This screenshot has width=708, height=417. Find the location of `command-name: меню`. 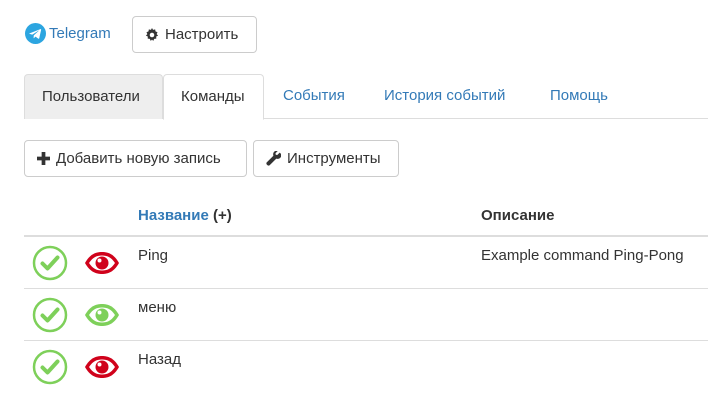

command-name: меню is located at coordinates (157, 307).